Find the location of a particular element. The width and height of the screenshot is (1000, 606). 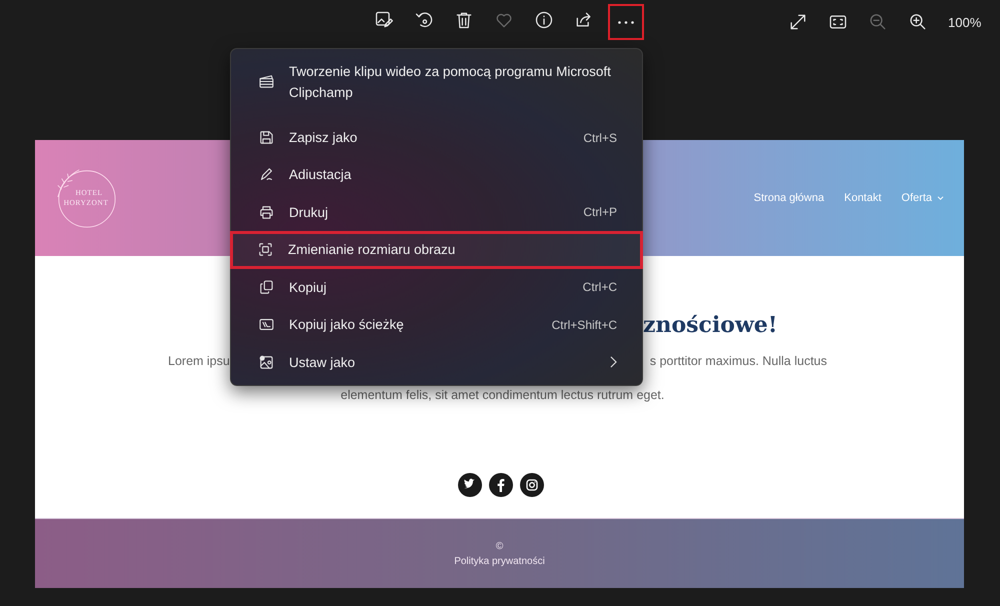

image-icon is located at coordinates (266, 362).